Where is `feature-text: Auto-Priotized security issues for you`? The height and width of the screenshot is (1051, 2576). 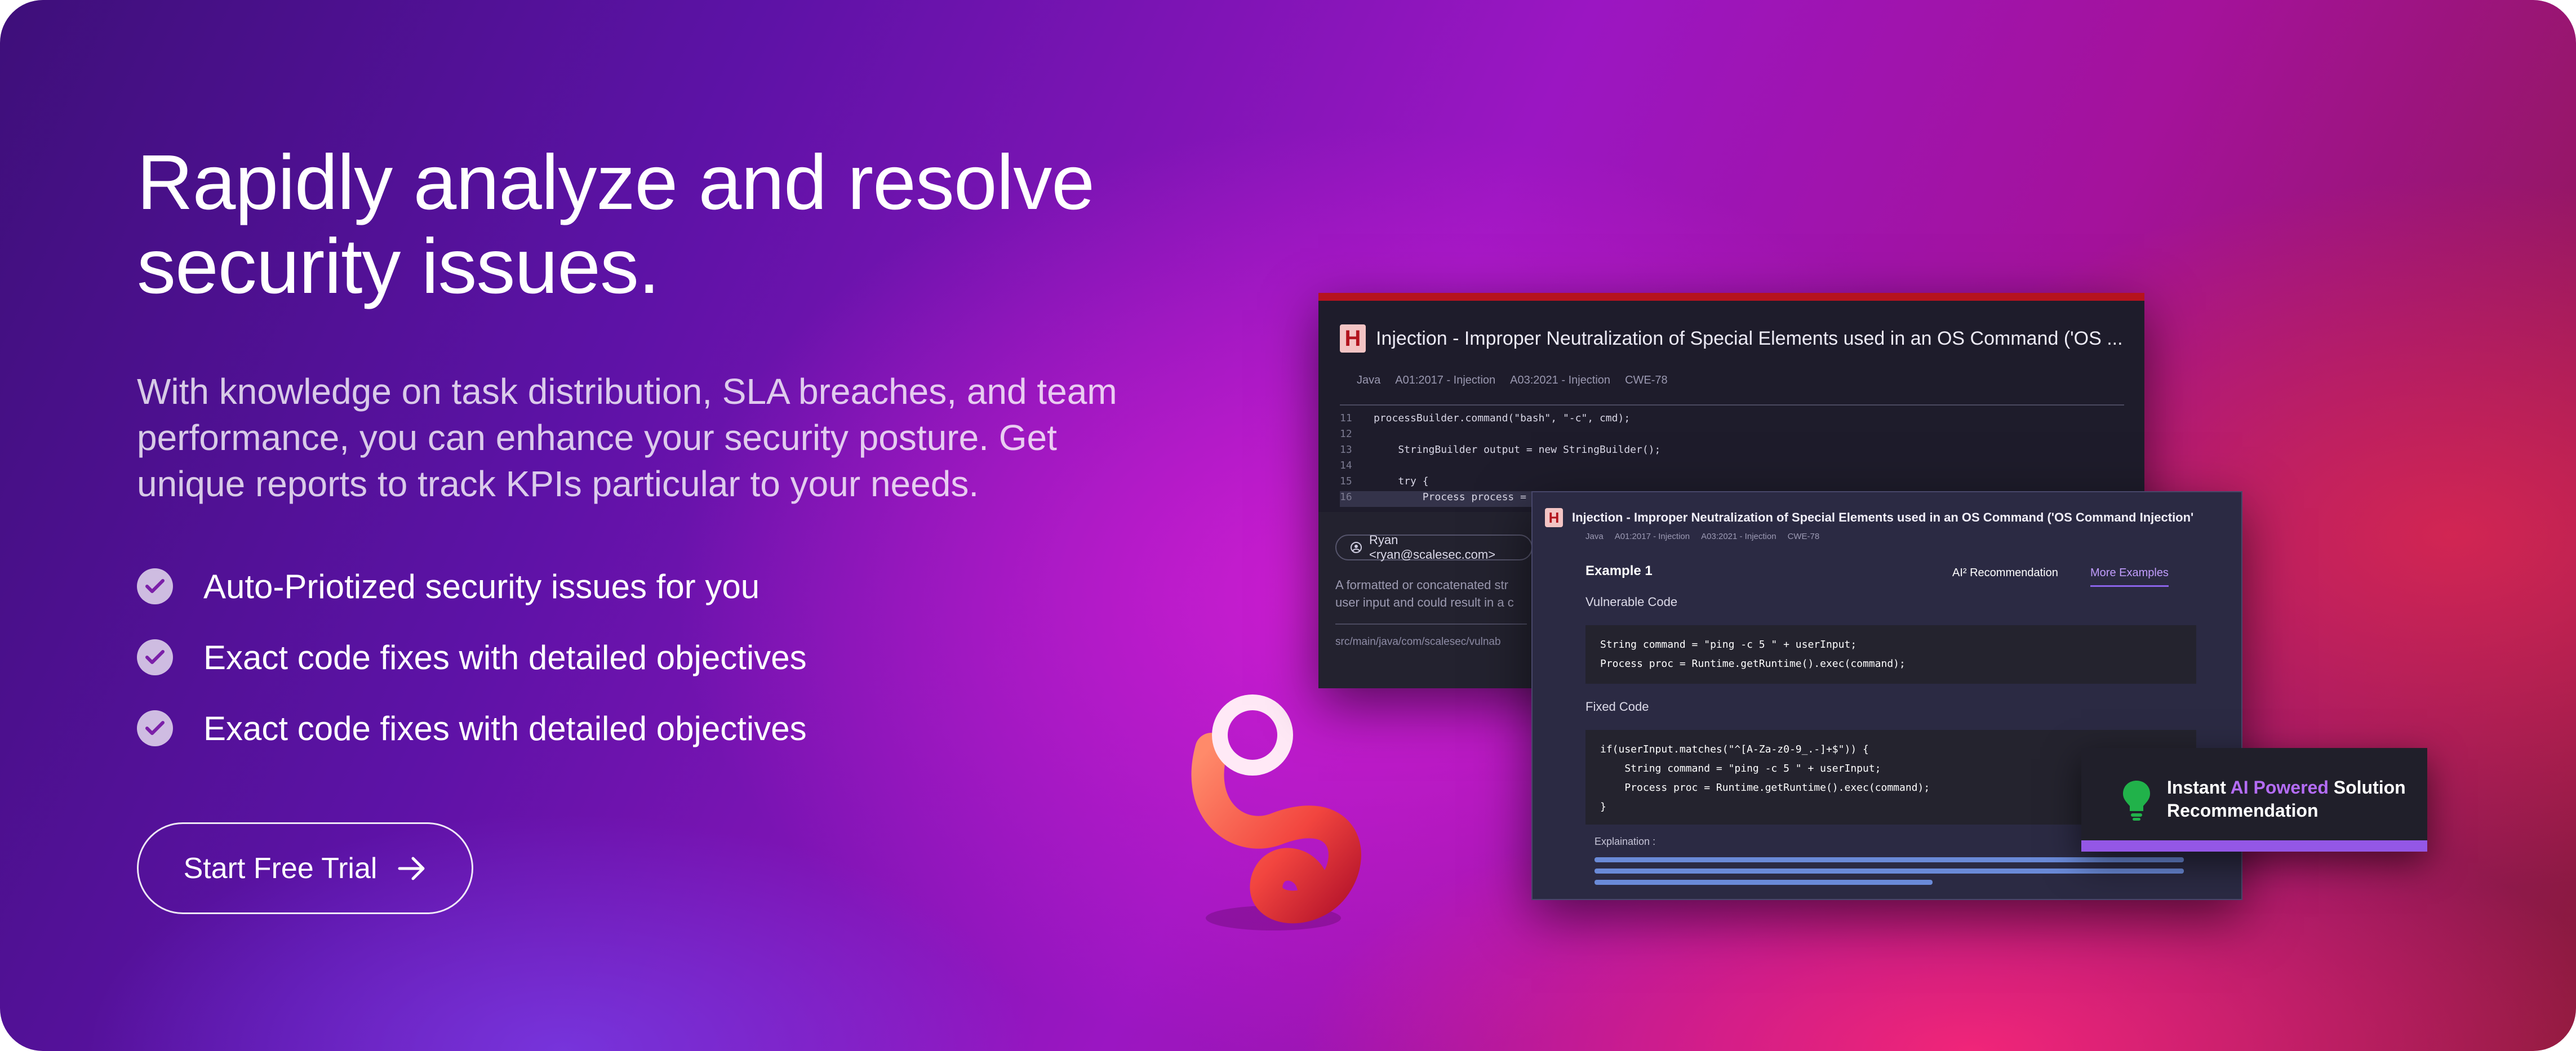 feature-text: Auto-Priotized security issues for you is located at coordinates (481, 586).